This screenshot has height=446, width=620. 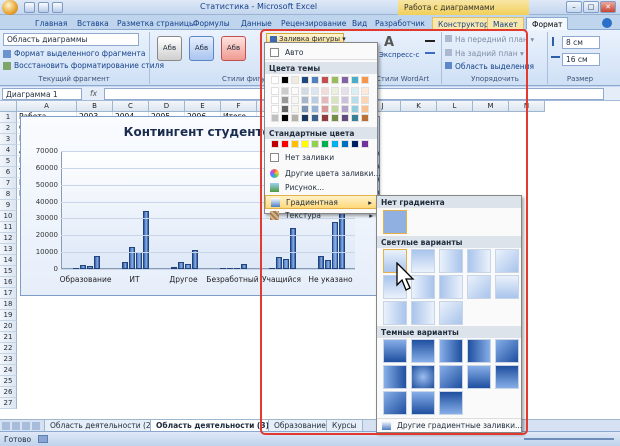 I want to click on format-selection-button: Формат выделенного фрагмента, so click(x=74, y=53).